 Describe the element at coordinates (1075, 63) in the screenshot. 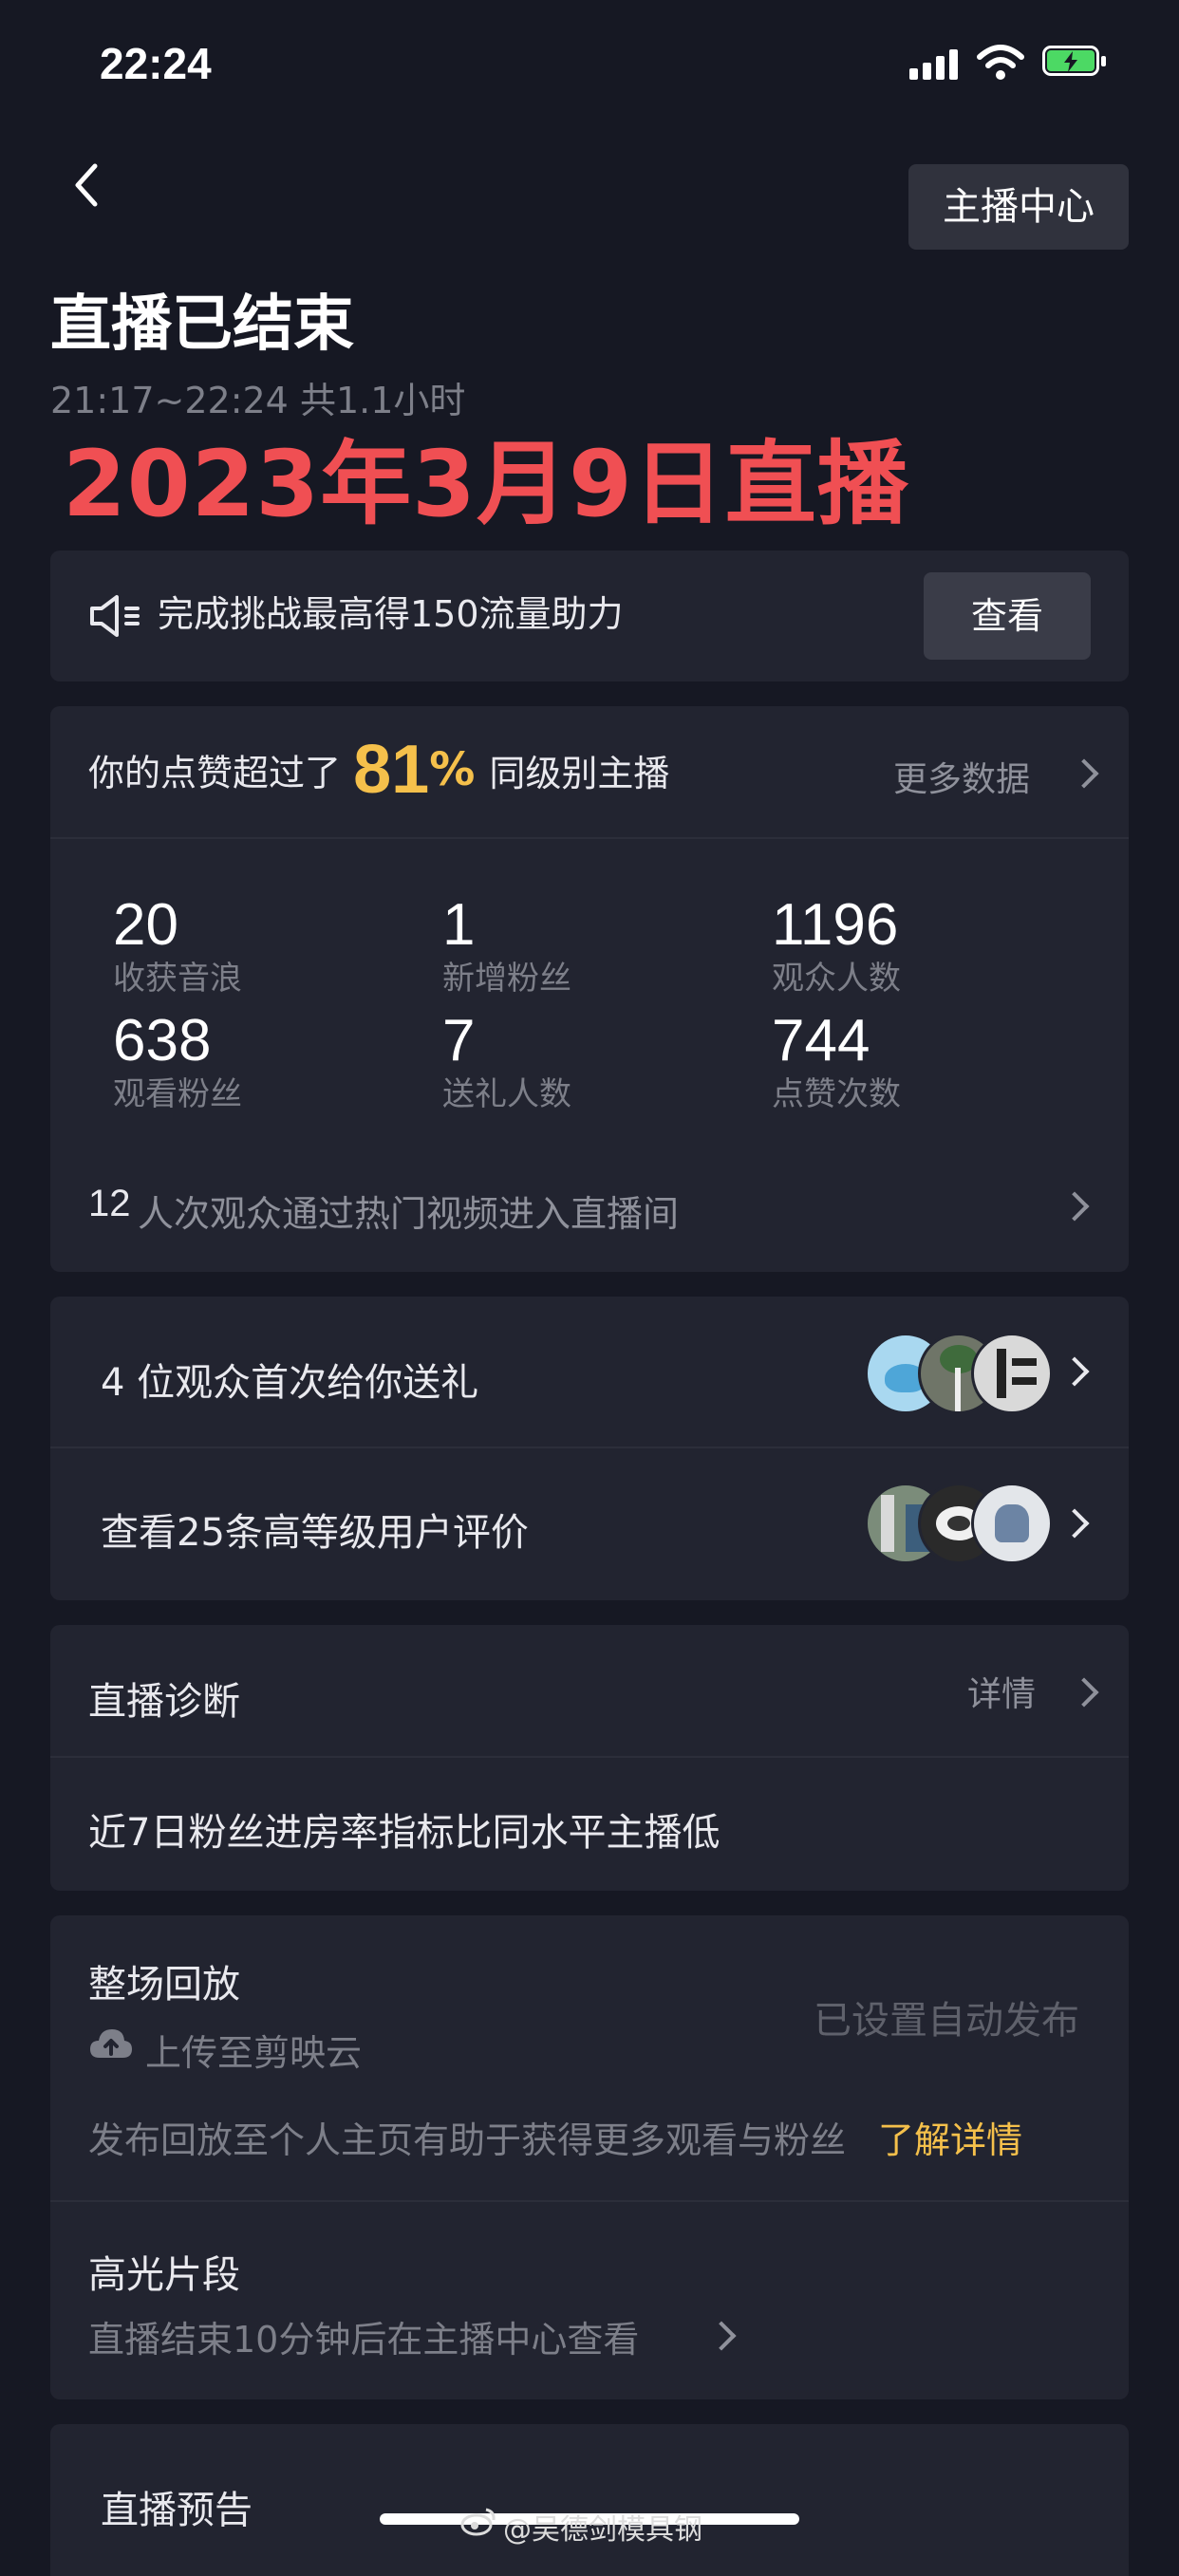

I see `battery-charging-icon` at that location.